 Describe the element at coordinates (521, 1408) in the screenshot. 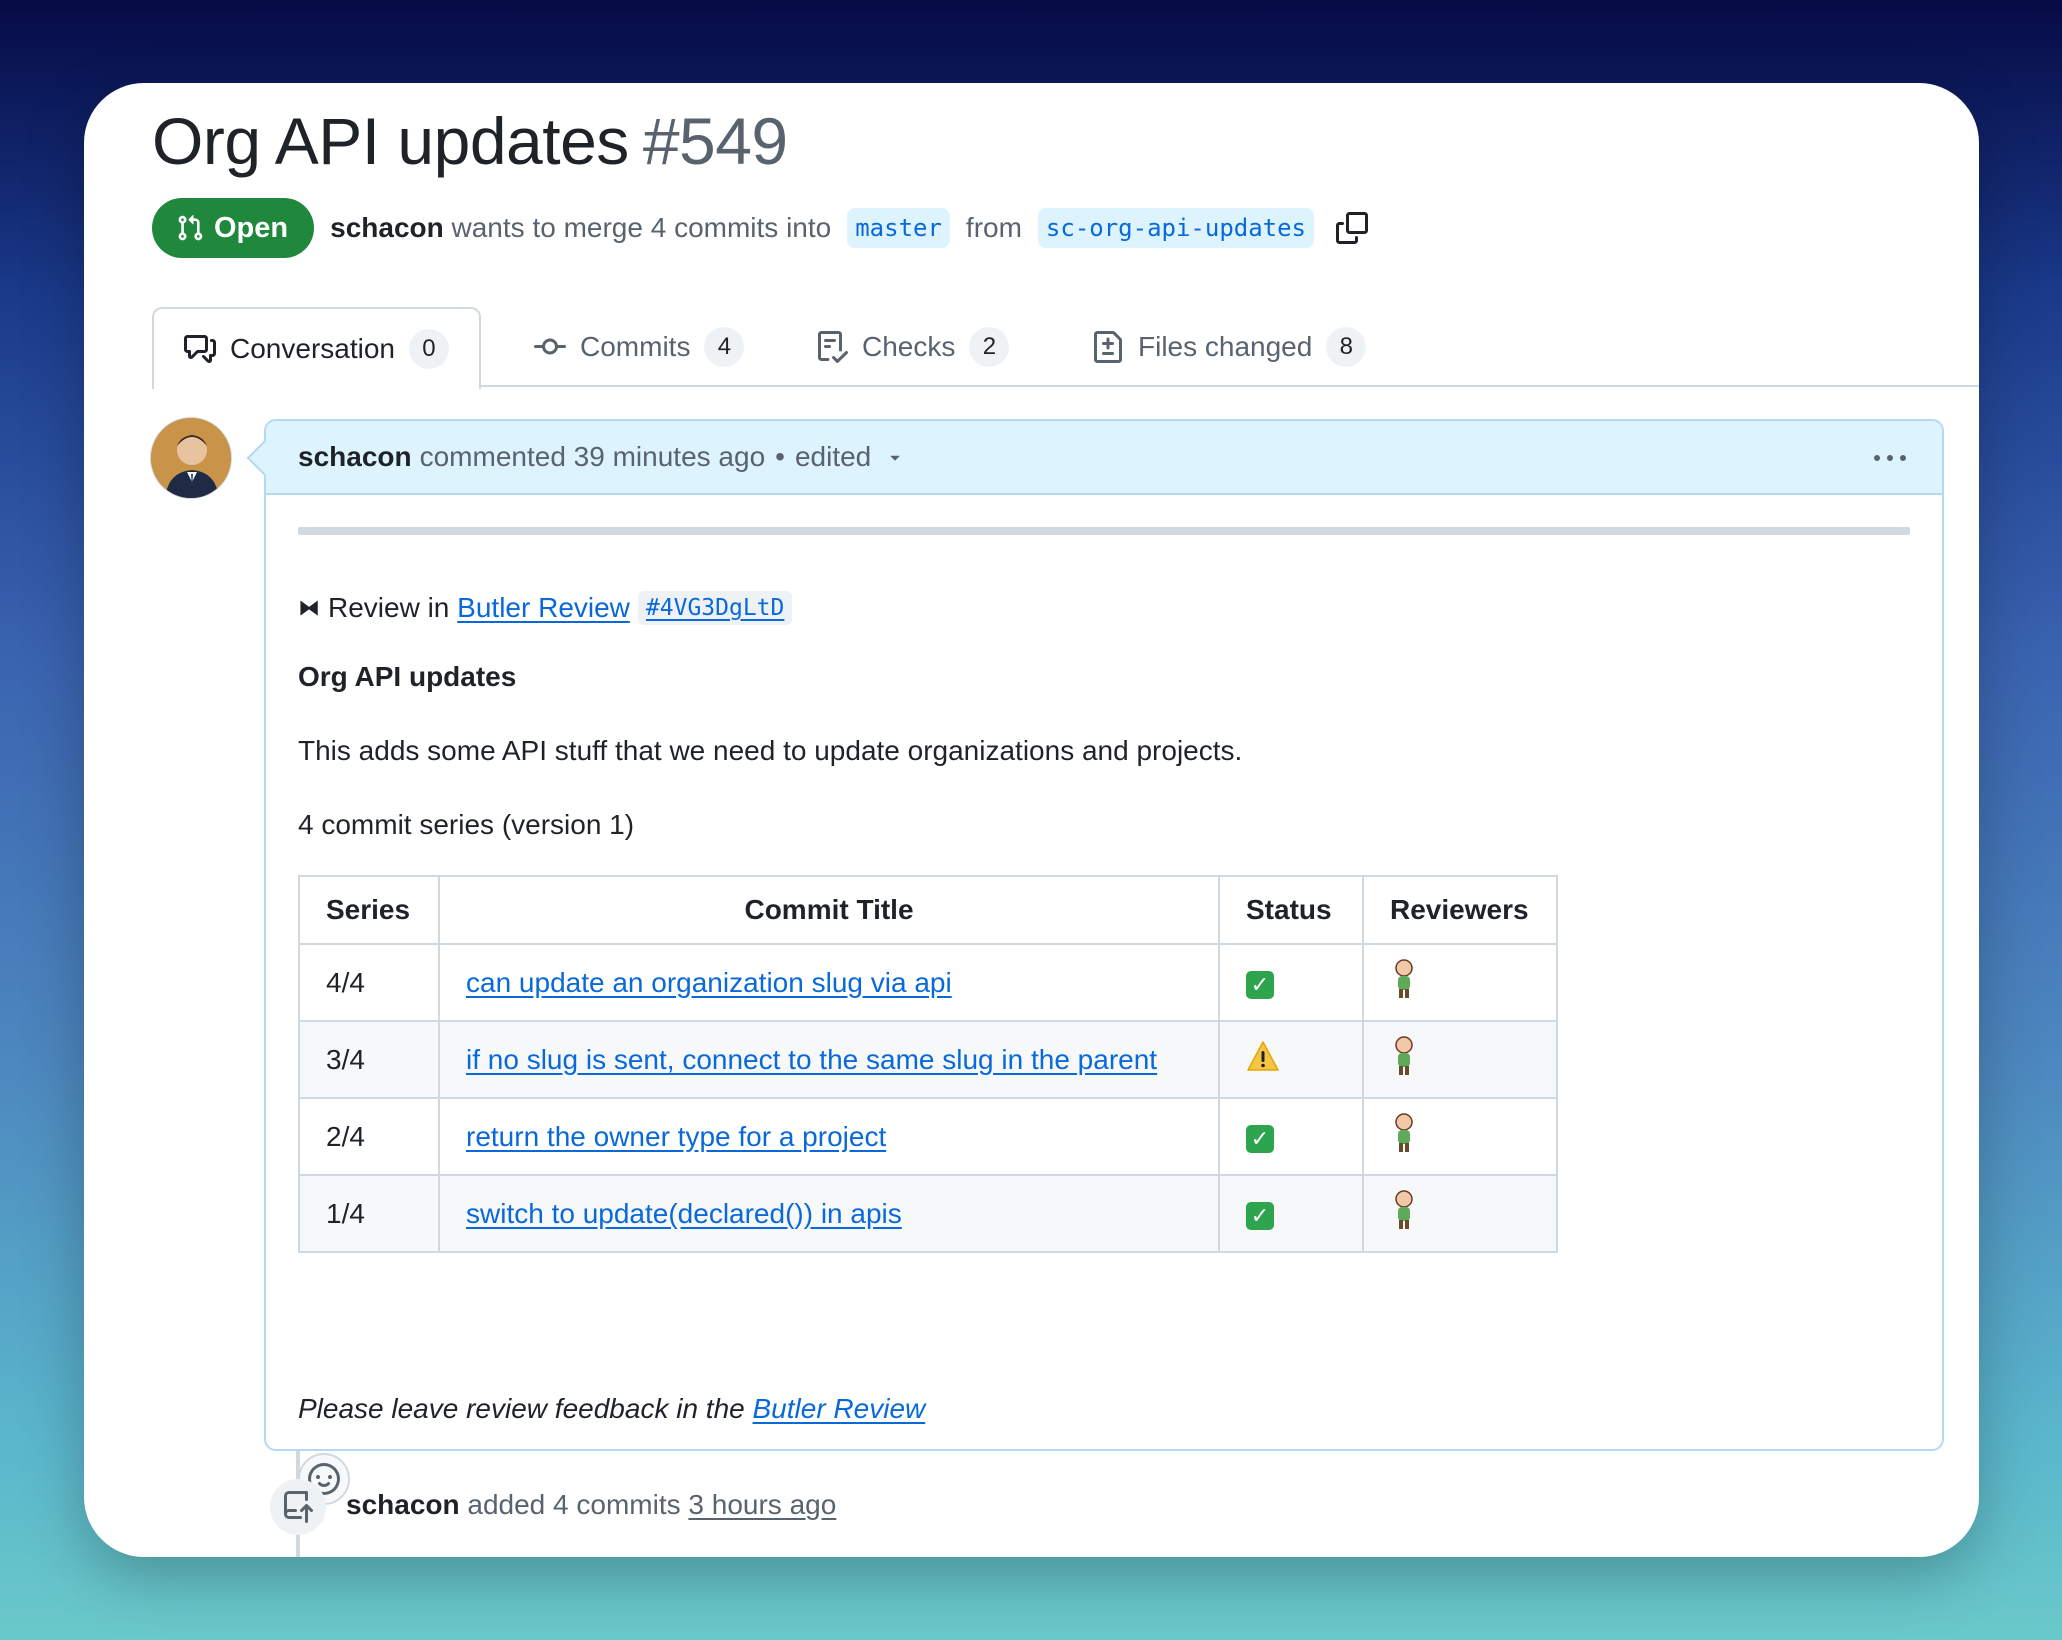

I see `feedback-prefix: Please leave review feedback in the` at that location.